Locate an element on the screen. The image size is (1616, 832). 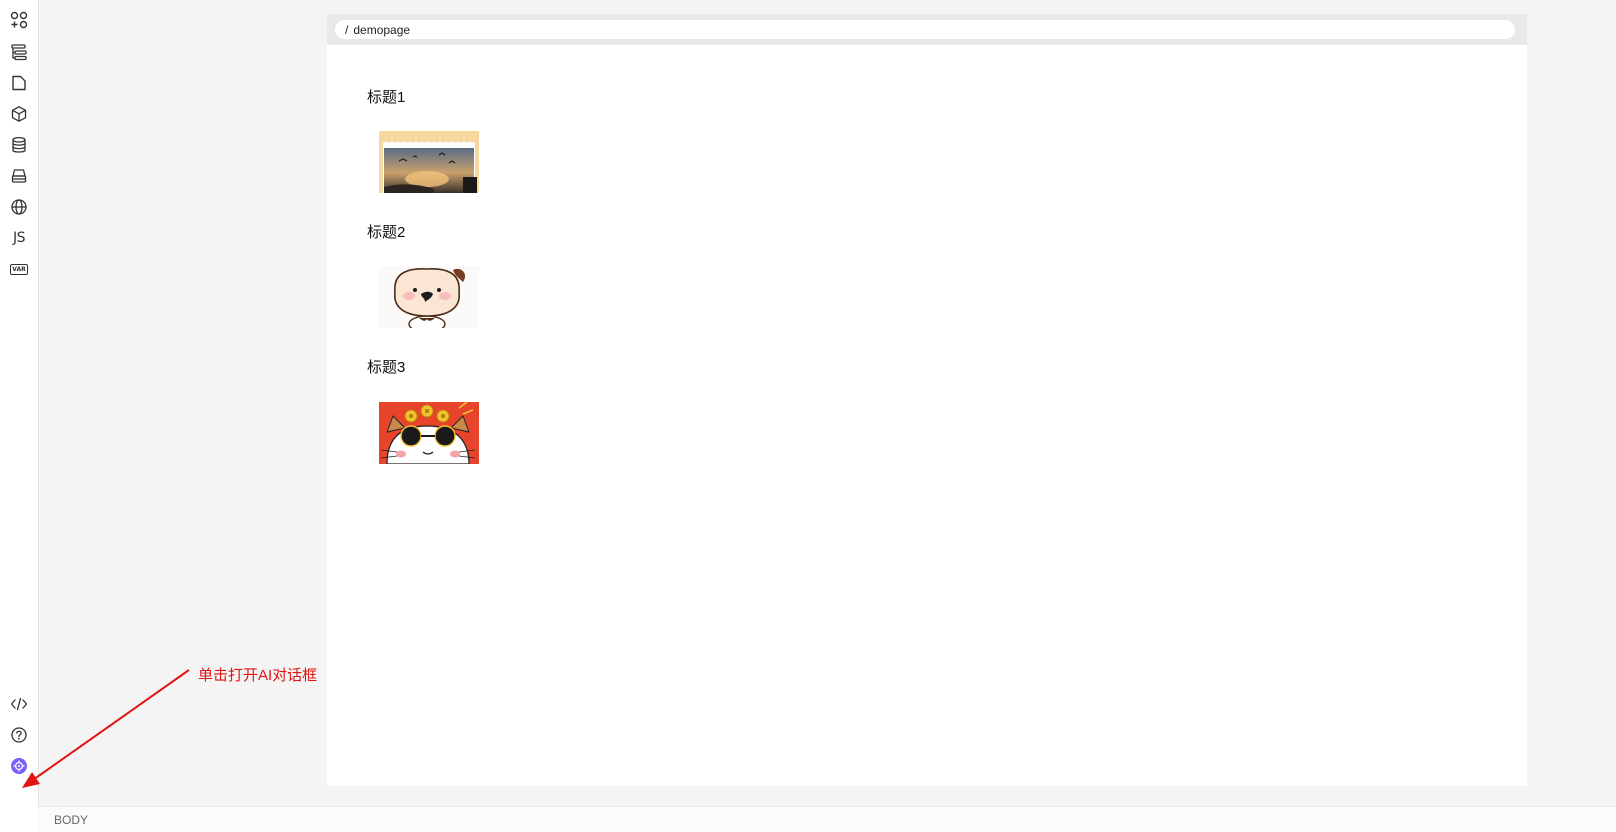
globe-icon is located at coordinates (19, 207).